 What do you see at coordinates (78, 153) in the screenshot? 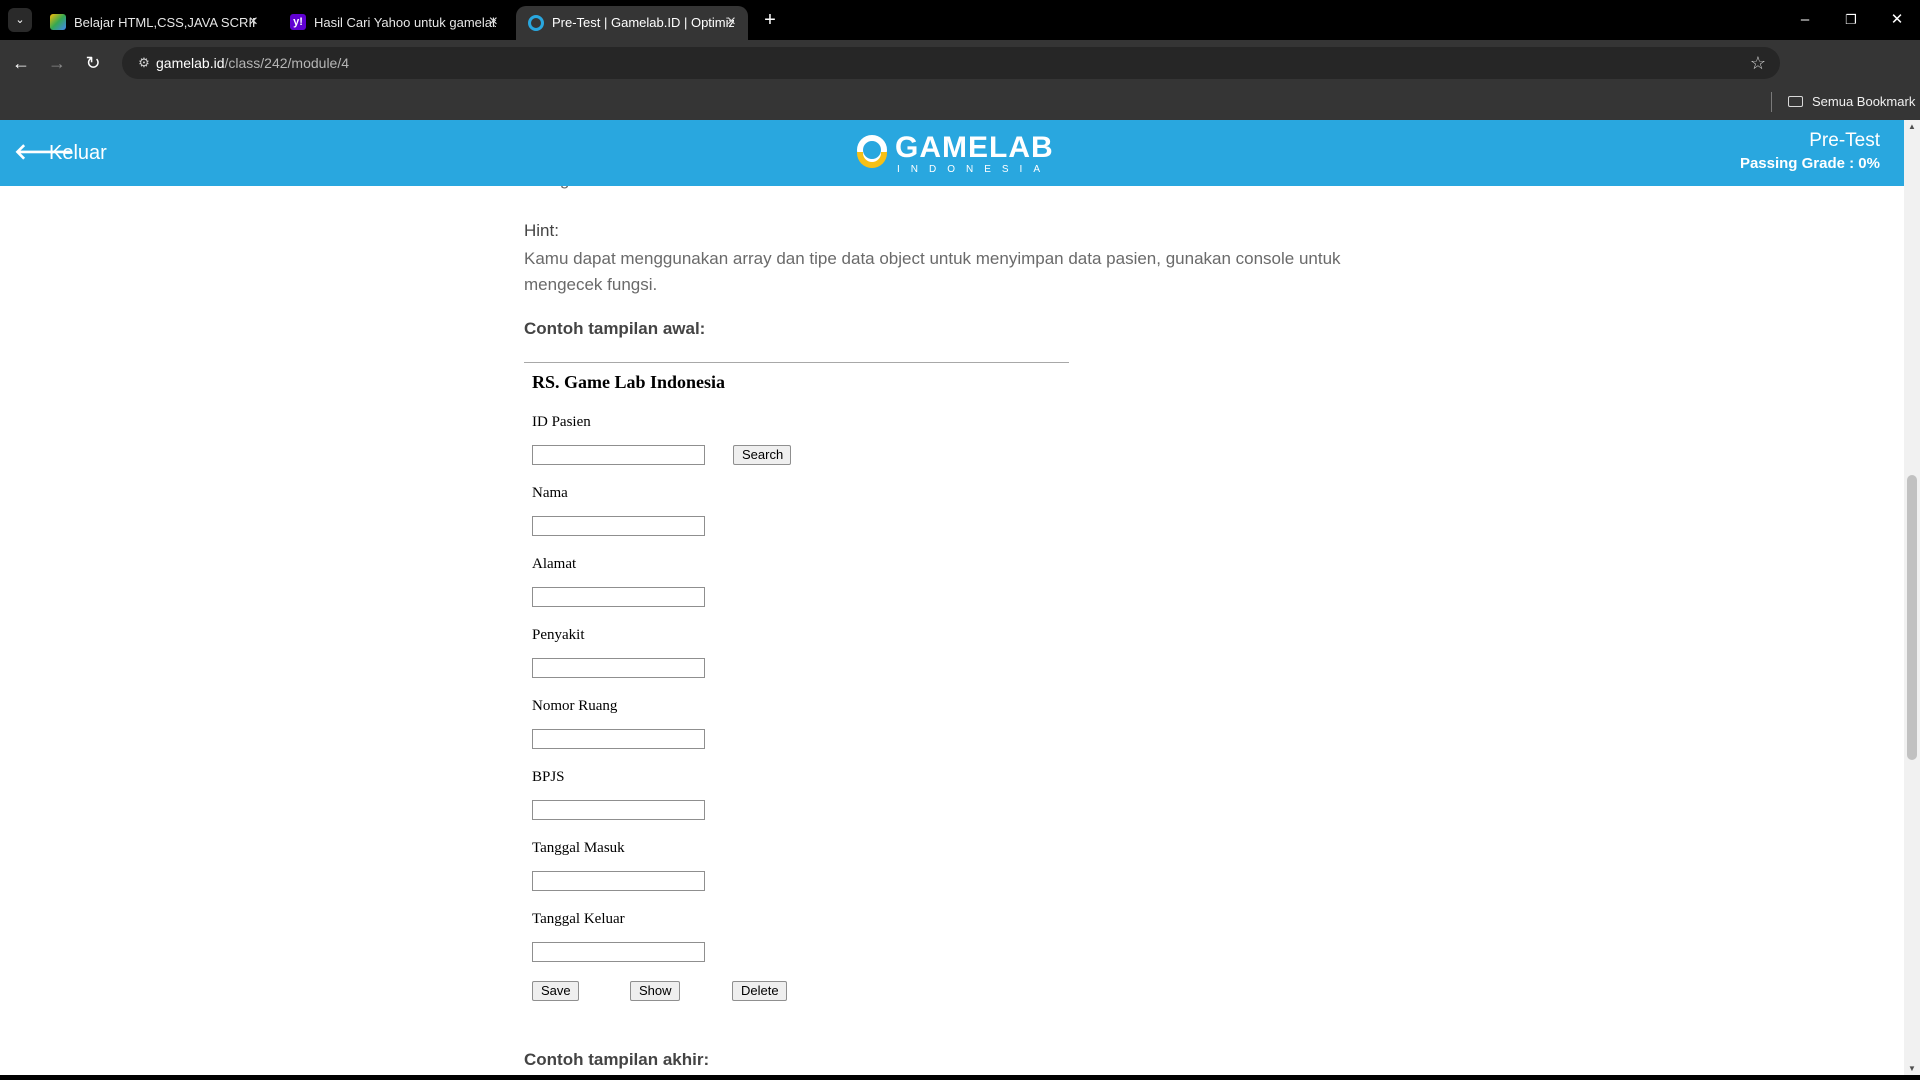
I see `keluar-button: Keluar` at bounding box center [78, 153].